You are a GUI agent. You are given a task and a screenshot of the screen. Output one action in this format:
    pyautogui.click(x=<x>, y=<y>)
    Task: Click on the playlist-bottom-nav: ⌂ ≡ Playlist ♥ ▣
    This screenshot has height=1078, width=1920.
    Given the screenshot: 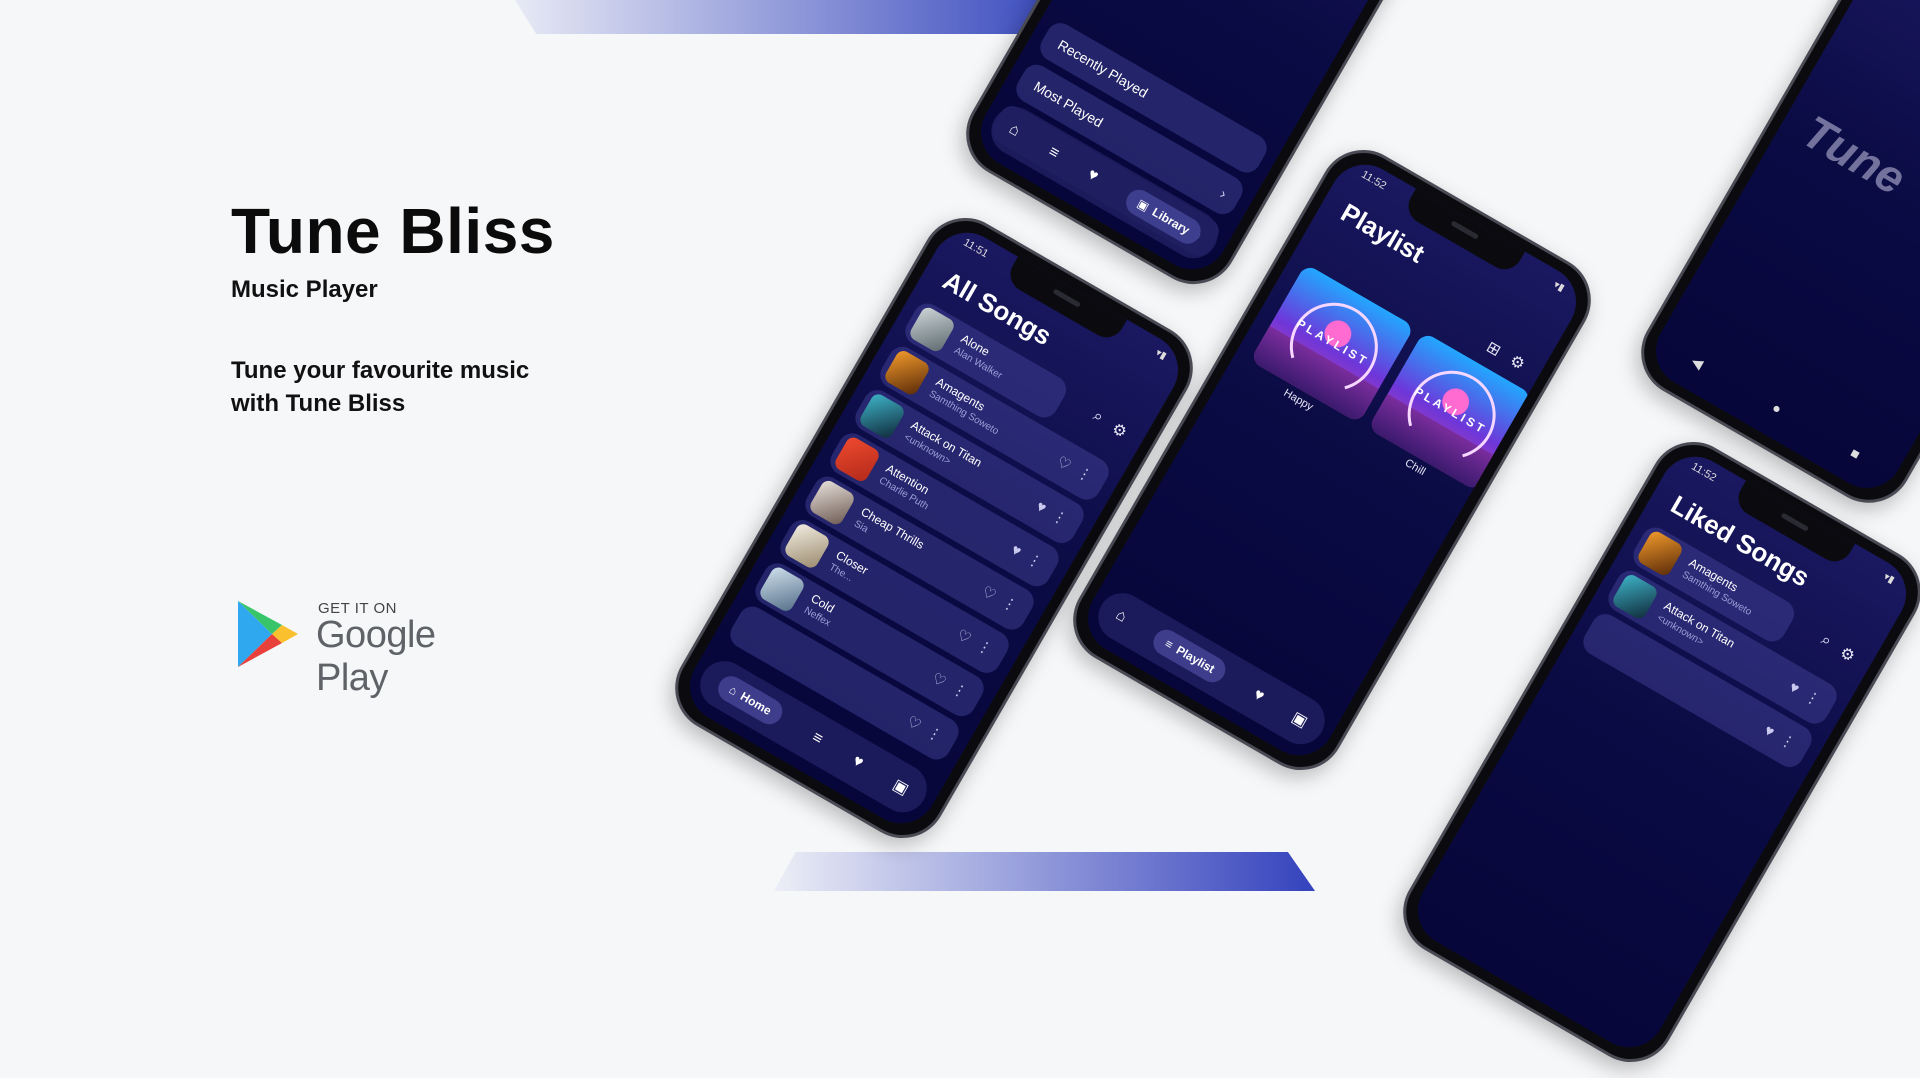 What is the action you would take?
    pyautogui.click(x=1211, y=668)
    